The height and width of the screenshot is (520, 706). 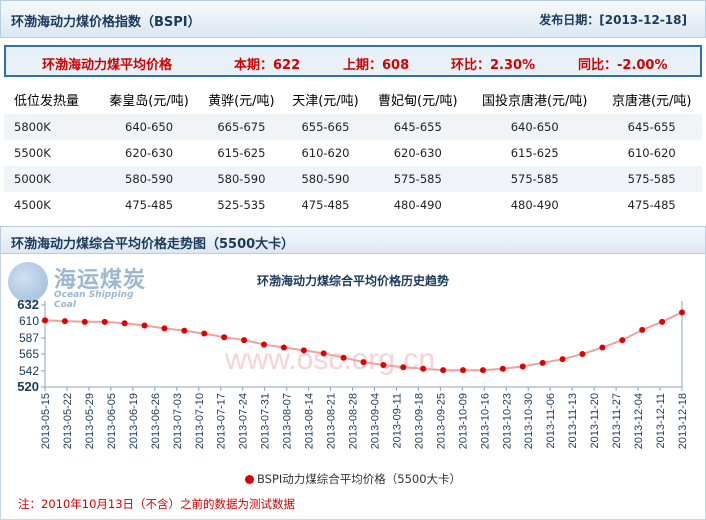 I want to click on chart-section-bar: 环渤海动力煤综合平均价格走势图（5500大卡）, so click(x=353, y=240).